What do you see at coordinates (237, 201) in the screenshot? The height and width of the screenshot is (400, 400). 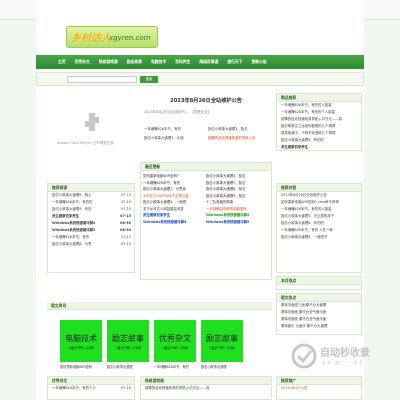 I see `news-item: 十二队美眉的故事` at bounding box center [237, 201].